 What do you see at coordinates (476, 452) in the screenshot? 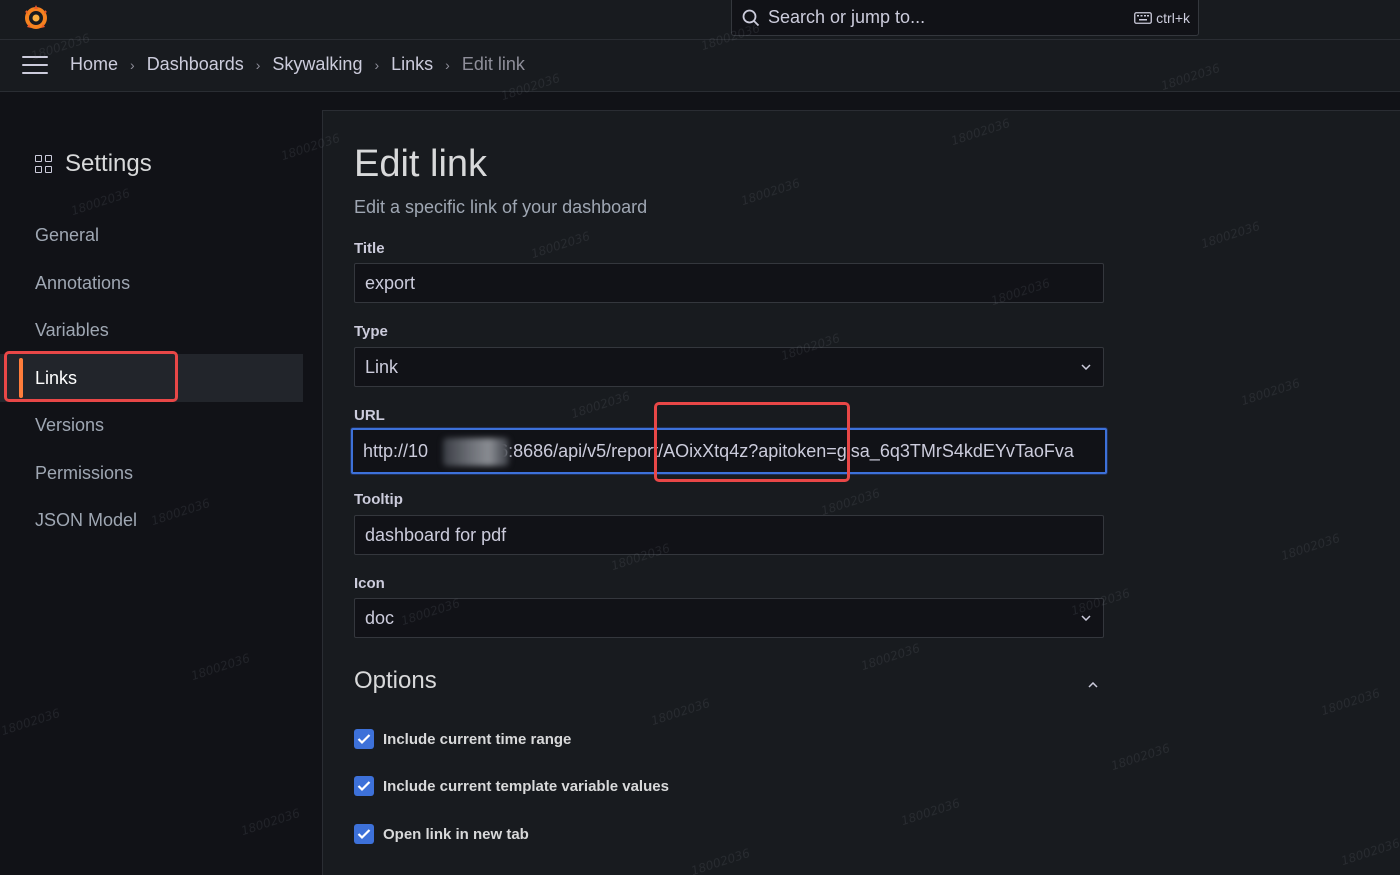
I see `redaction-blur` at bounding box center [476, 452].